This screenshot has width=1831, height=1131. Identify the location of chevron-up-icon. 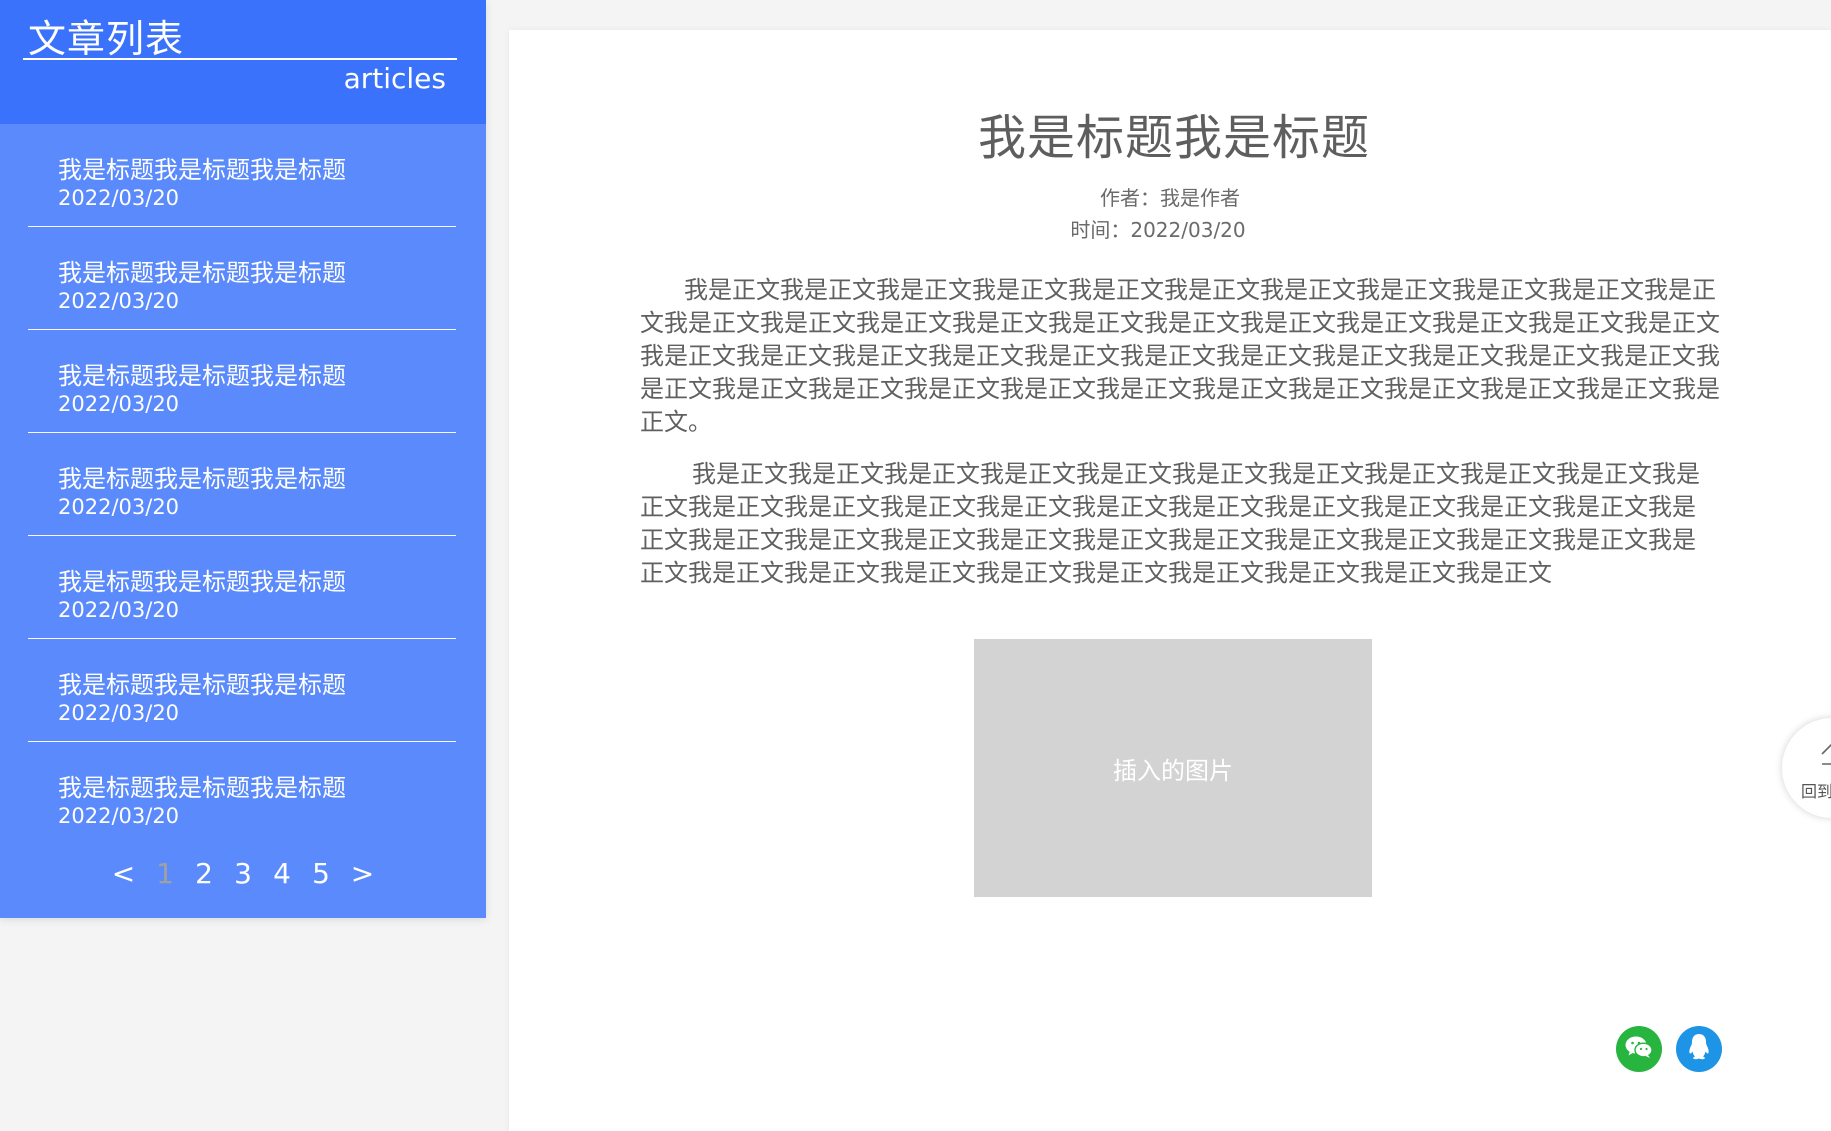
(1825, 757).